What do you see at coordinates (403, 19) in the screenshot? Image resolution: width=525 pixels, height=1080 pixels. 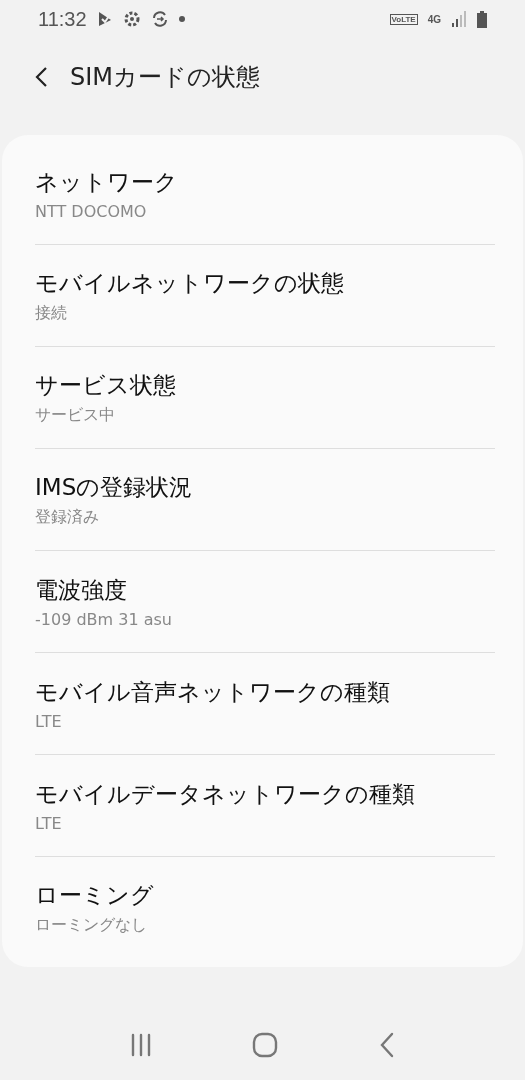 I see `volte-indicator: VoLTE` at bounding box center [403, 19].